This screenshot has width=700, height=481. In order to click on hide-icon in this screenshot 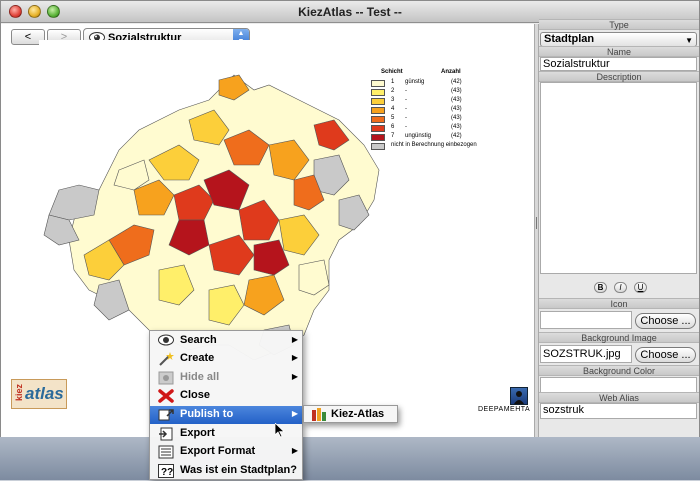, I will do `click(166, 378)`.